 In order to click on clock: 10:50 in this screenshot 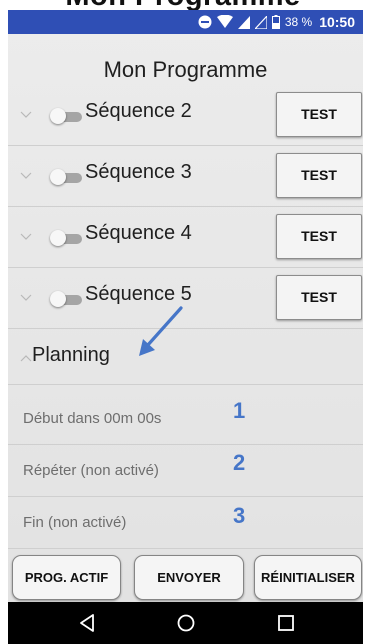, I will do `click(337, 22)`.